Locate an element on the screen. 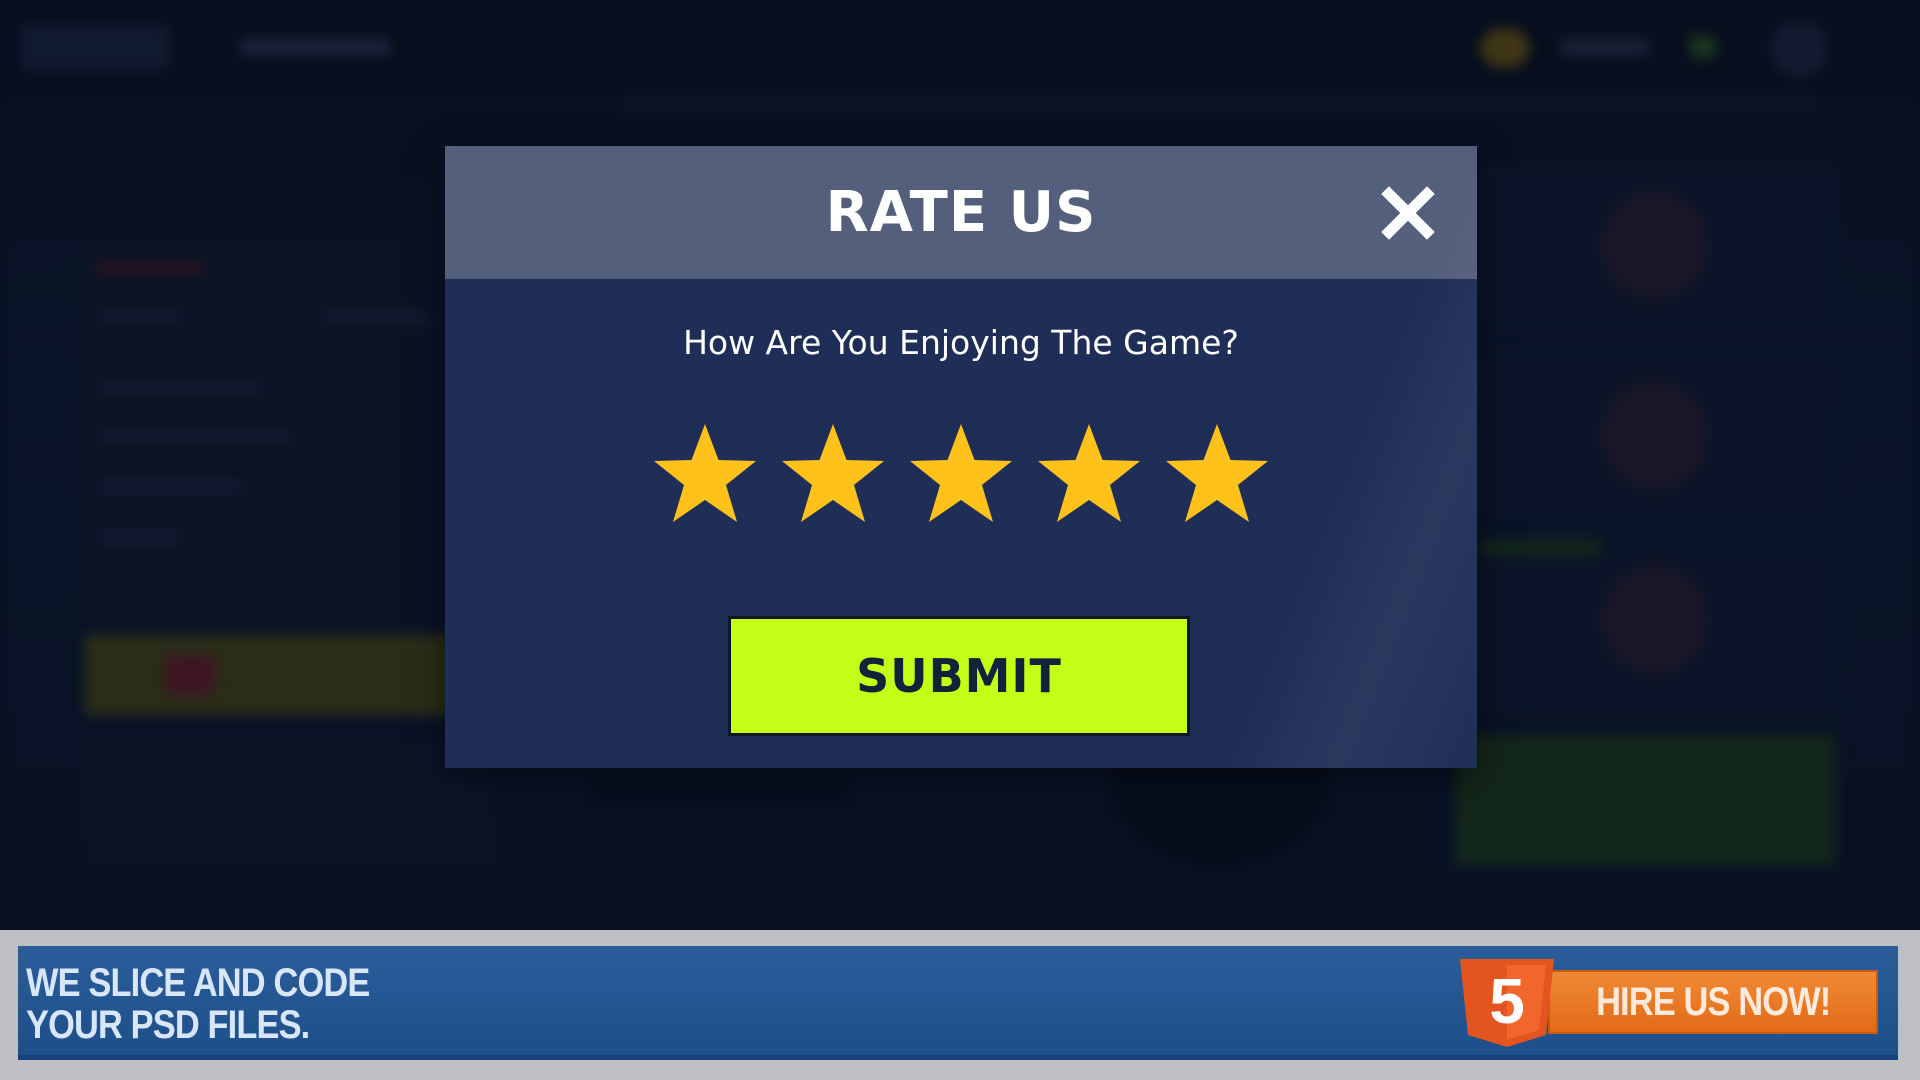 The image size is (1920, 1080). close-button is located at coordinates (1408, 213).